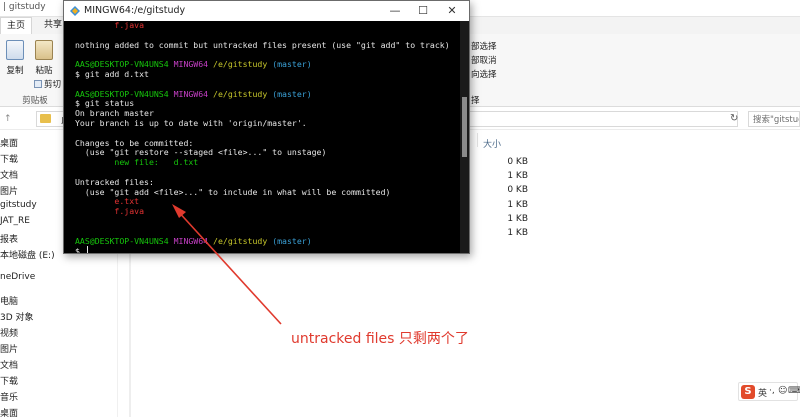 This screenshot has width=800, height=417. What do you see at coordinates (9, 238) in the screenshot?
I see `nav-item-reports: 报表` at bounding box center [9, 238].